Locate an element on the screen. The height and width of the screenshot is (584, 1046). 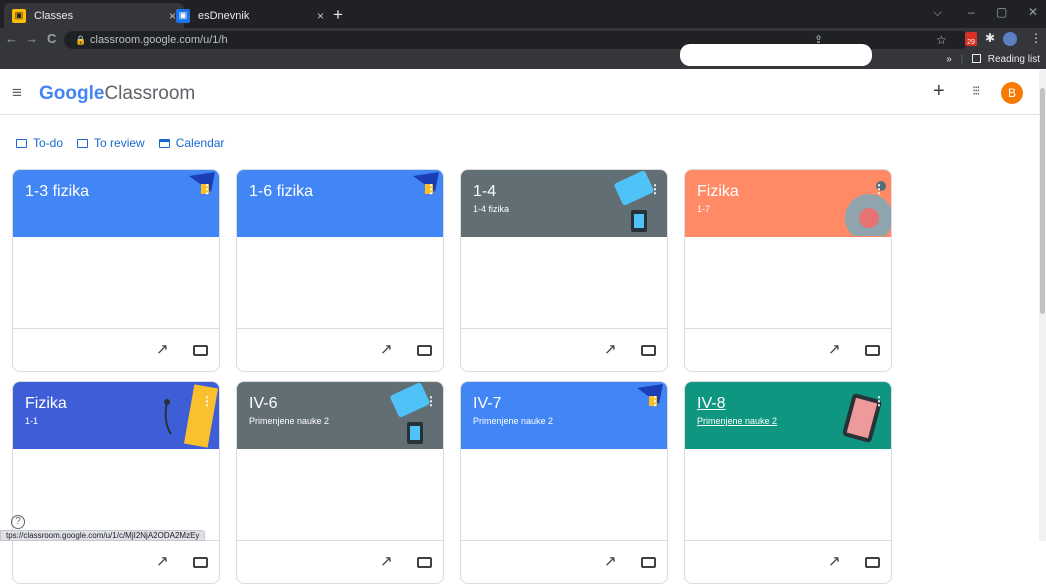
classroom-wordmark: Classroom is located at coordinates (150, 93).